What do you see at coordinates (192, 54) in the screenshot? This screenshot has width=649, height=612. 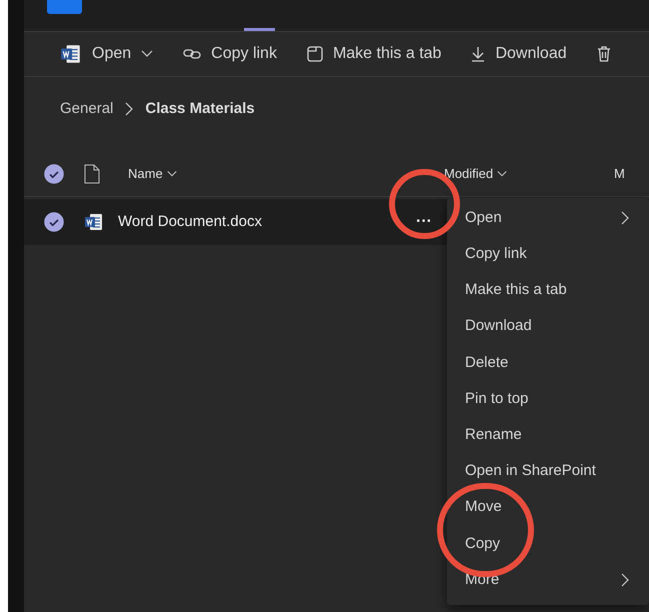 I see `link-icon` at bounding box center [192, 54].